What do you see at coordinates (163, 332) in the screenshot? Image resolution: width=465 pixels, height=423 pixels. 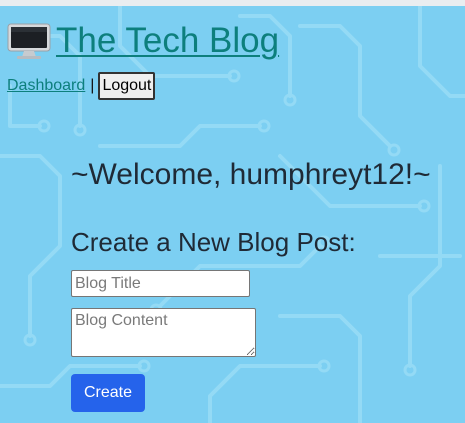 I see `blog-content-textarea` at bounding box center [163, 332].